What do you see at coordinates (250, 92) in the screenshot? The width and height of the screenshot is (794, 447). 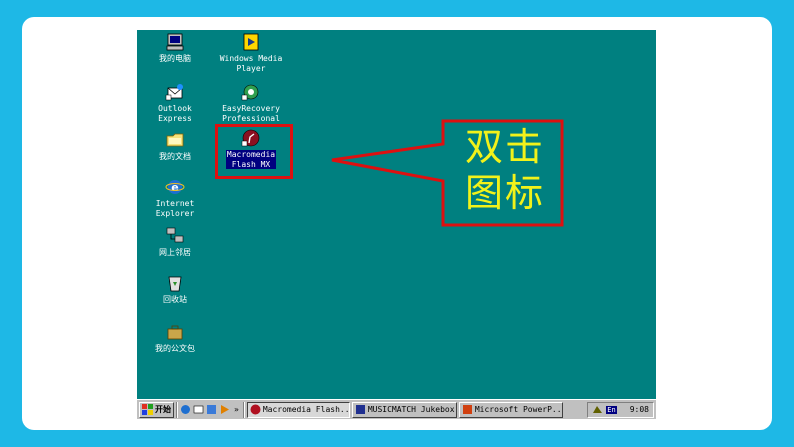 I see `easyrecovery-icon` at bounding box center [250, 92].